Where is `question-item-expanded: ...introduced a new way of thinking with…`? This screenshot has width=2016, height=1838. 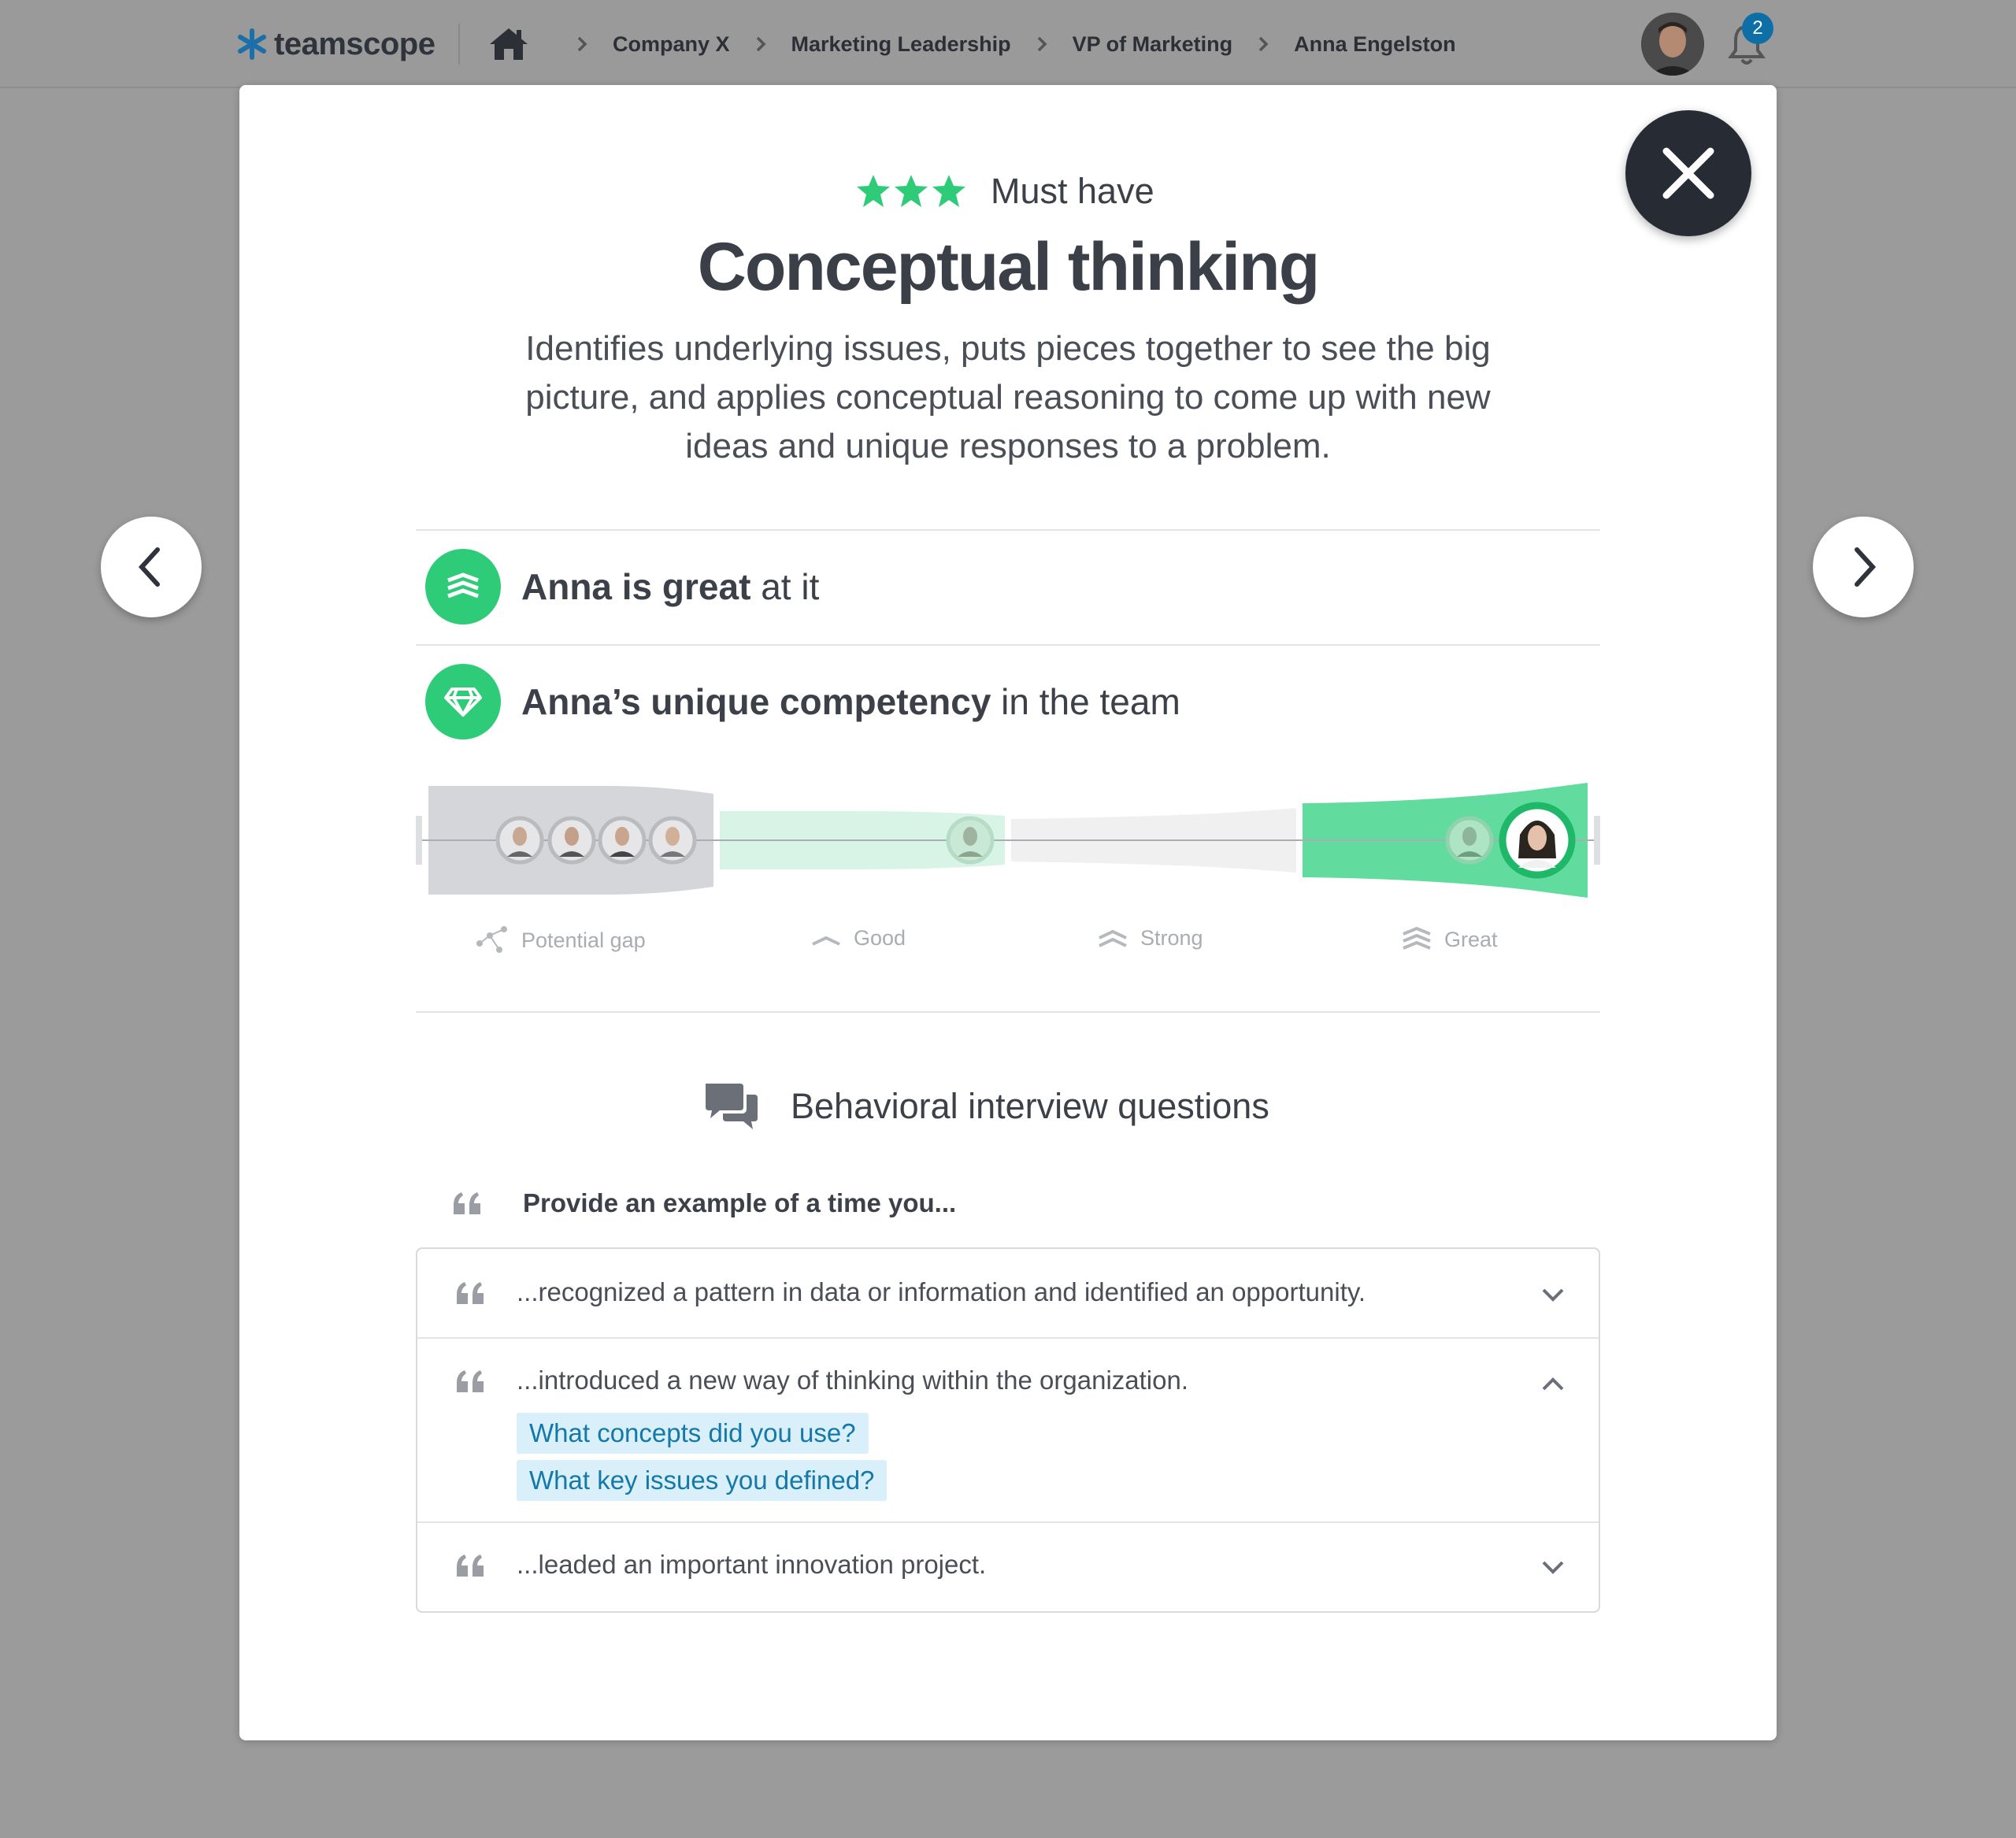
question-item-expanded: ...introduced a new way of thinking with… is located at coordinates (1008, 1430).